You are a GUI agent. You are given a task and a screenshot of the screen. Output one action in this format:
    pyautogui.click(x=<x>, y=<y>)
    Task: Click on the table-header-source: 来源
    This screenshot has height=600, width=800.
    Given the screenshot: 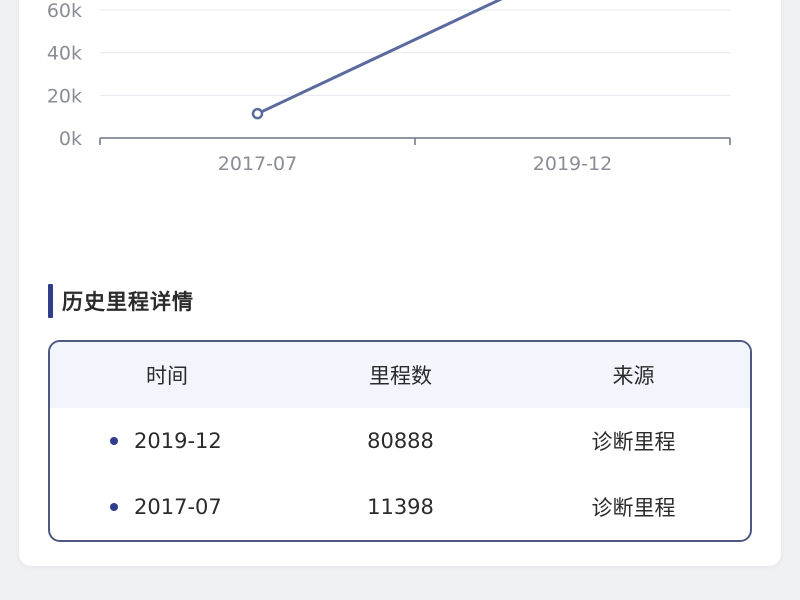 What is the action you would take?
    pyautogui.click(x=633, y=376)
    